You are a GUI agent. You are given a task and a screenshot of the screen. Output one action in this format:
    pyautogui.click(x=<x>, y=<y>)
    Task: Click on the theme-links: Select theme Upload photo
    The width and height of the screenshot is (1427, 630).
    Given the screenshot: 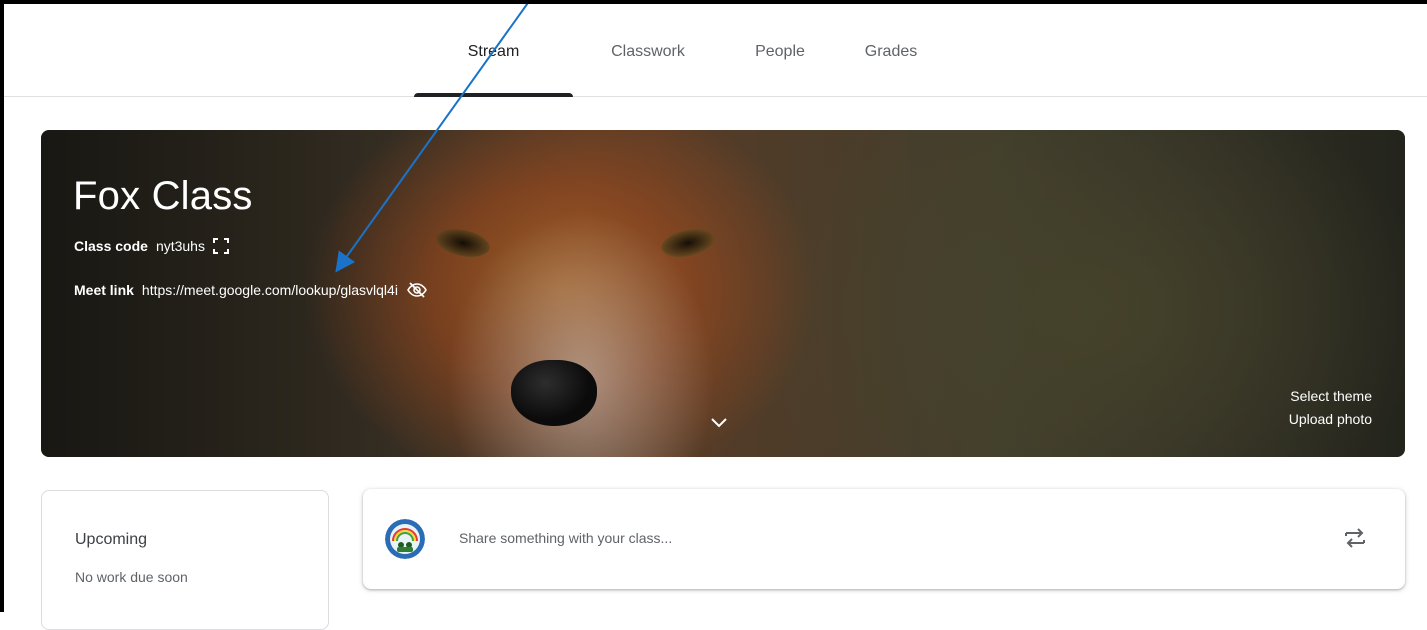 What is the action you would take?
    pyautogui.click(x=1330, y=408)
    